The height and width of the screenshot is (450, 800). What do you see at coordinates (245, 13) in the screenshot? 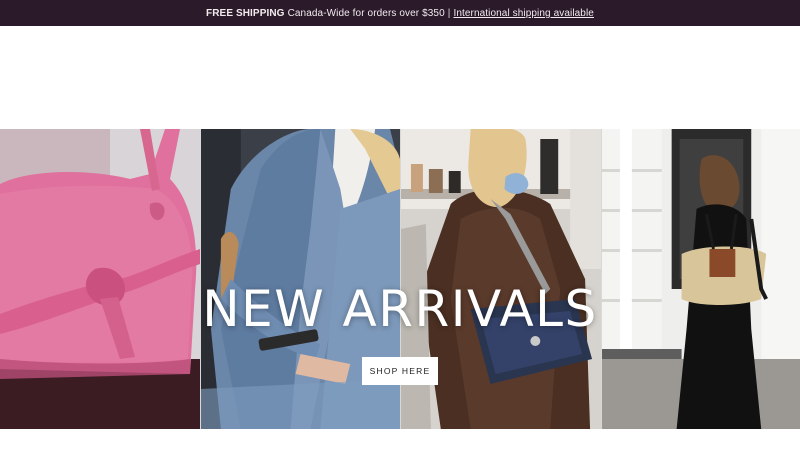
I see `free-shipping-label: FREE SHIPPING` at bounding box center [245, 13].